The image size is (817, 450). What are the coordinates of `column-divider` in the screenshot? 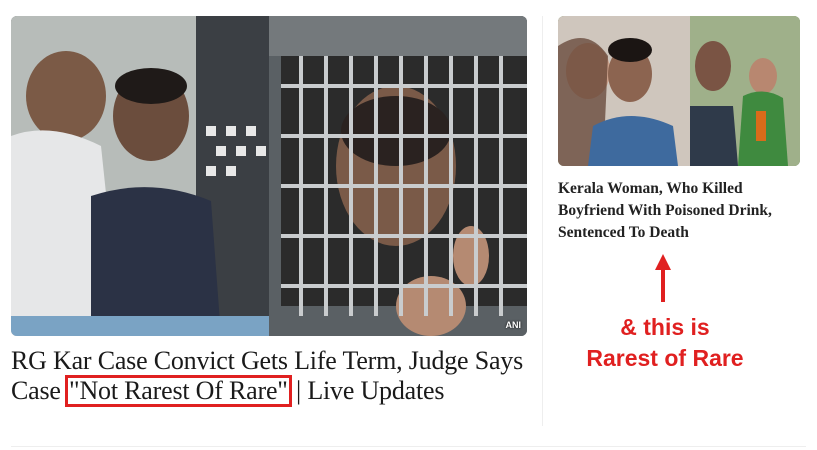 It's located at (542, 221).